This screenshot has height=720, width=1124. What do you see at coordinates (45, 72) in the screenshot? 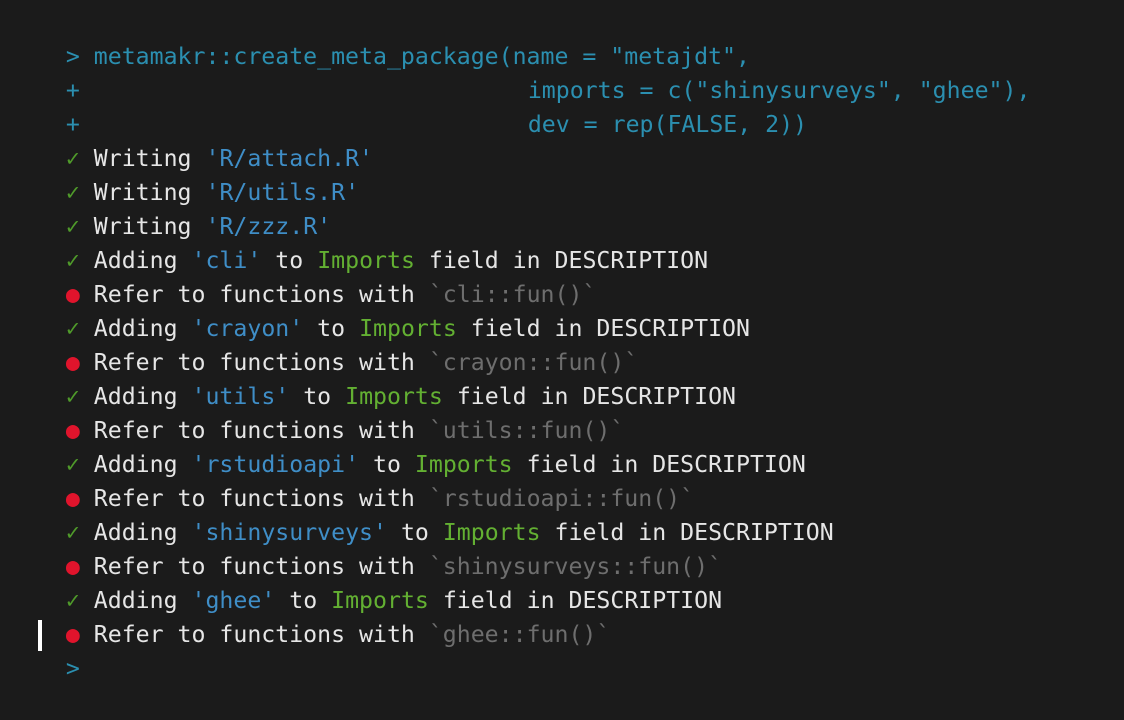
I see `command-line-2: +` at bounding box center [45, 72].